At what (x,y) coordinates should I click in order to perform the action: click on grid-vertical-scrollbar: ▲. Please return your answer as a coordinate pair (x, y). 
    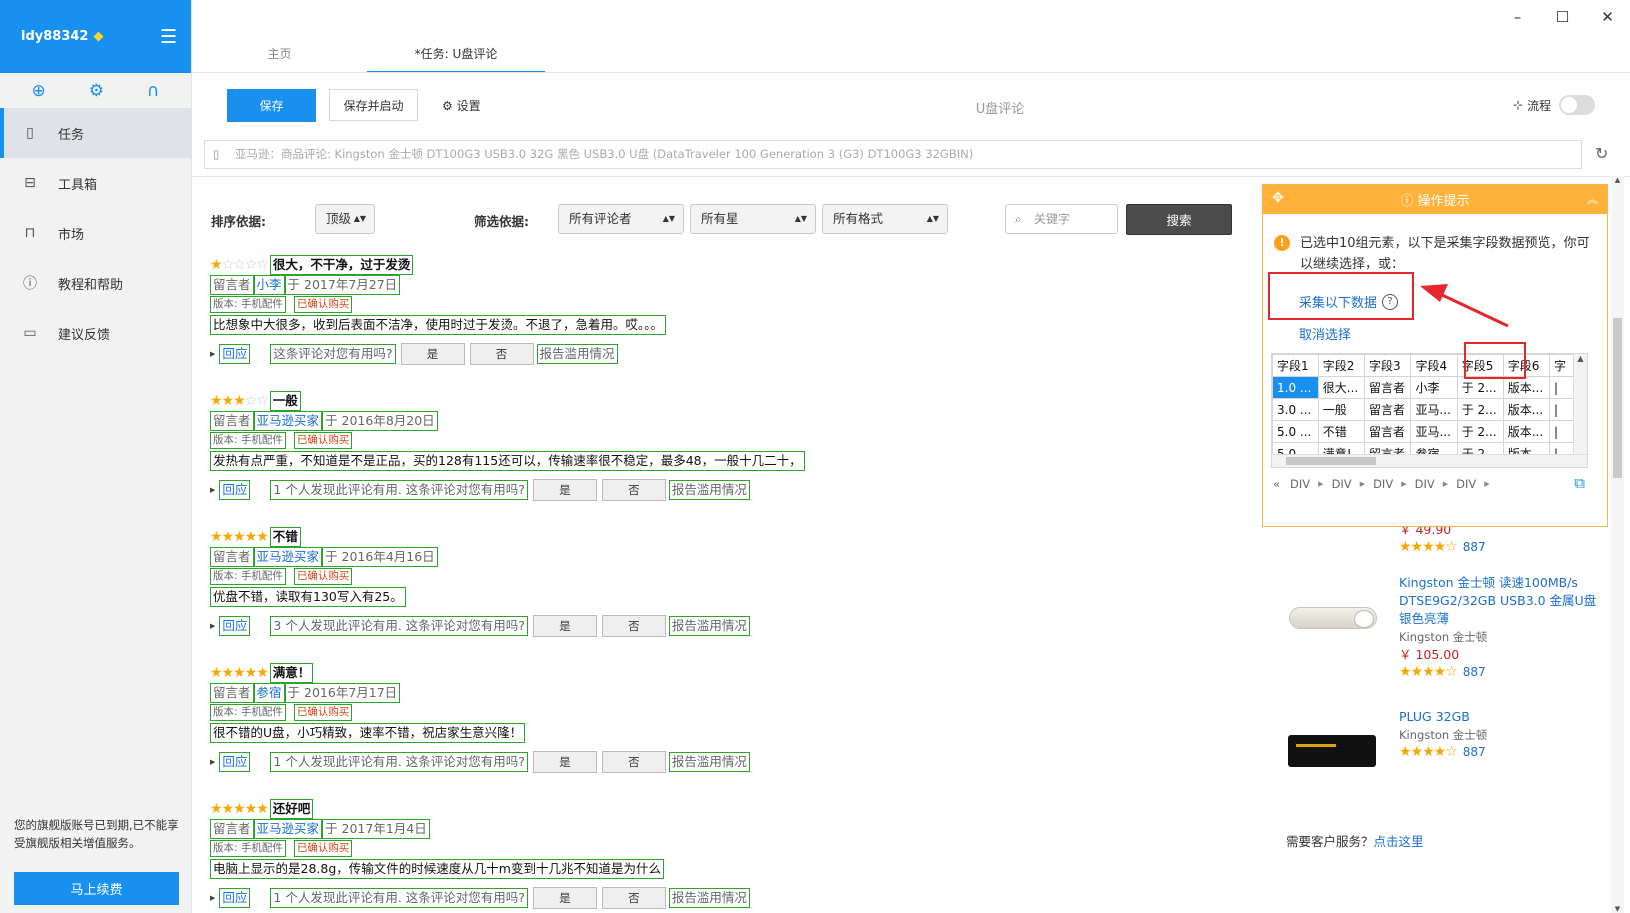
    Looking at the image, I should click on (1580, 410).